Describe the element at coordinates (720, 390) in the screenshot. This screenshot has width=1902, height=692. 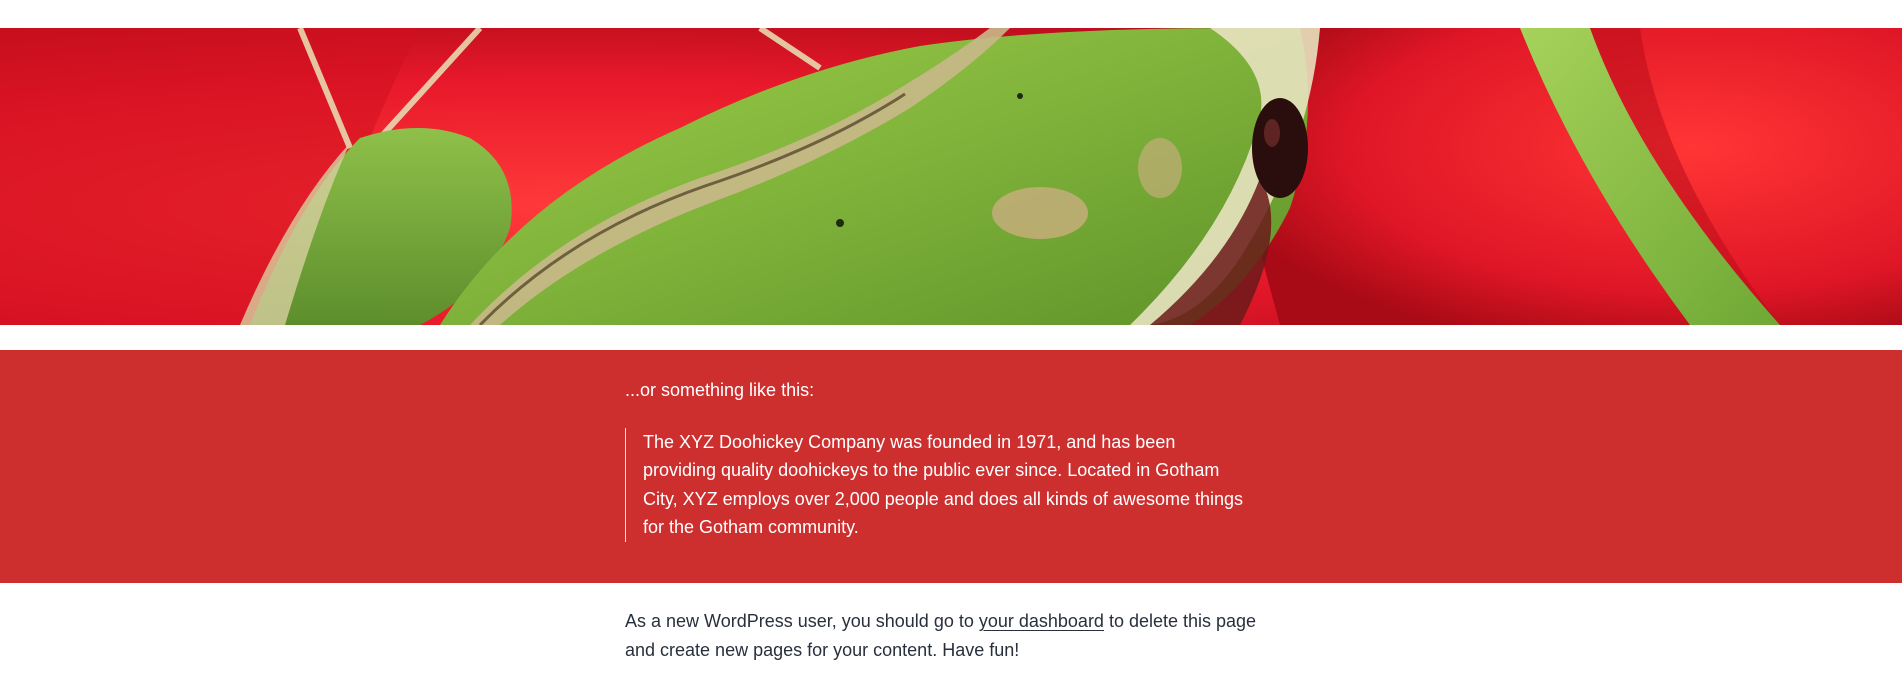
I see `cover-intro-text: ...or something like this:` at that location.